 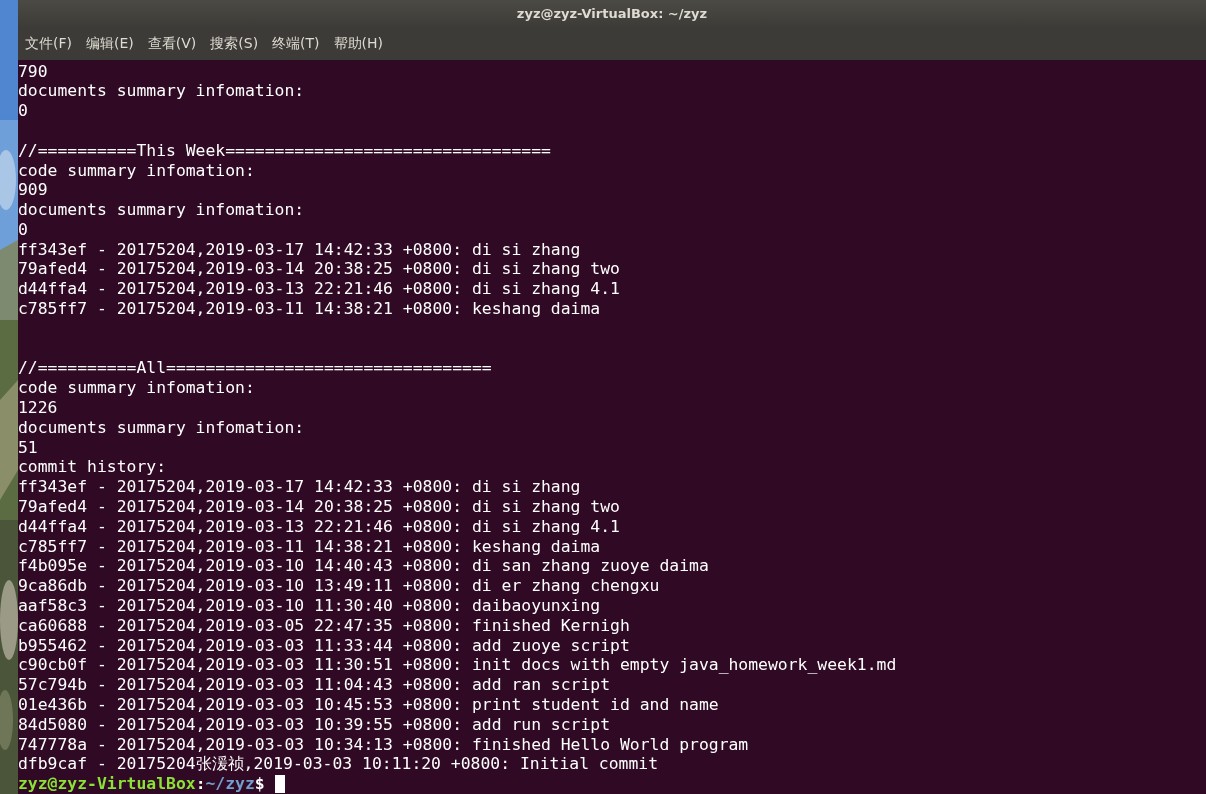 I want to click on output-line: //==========This Week=================================, so click(x=284, y=150).